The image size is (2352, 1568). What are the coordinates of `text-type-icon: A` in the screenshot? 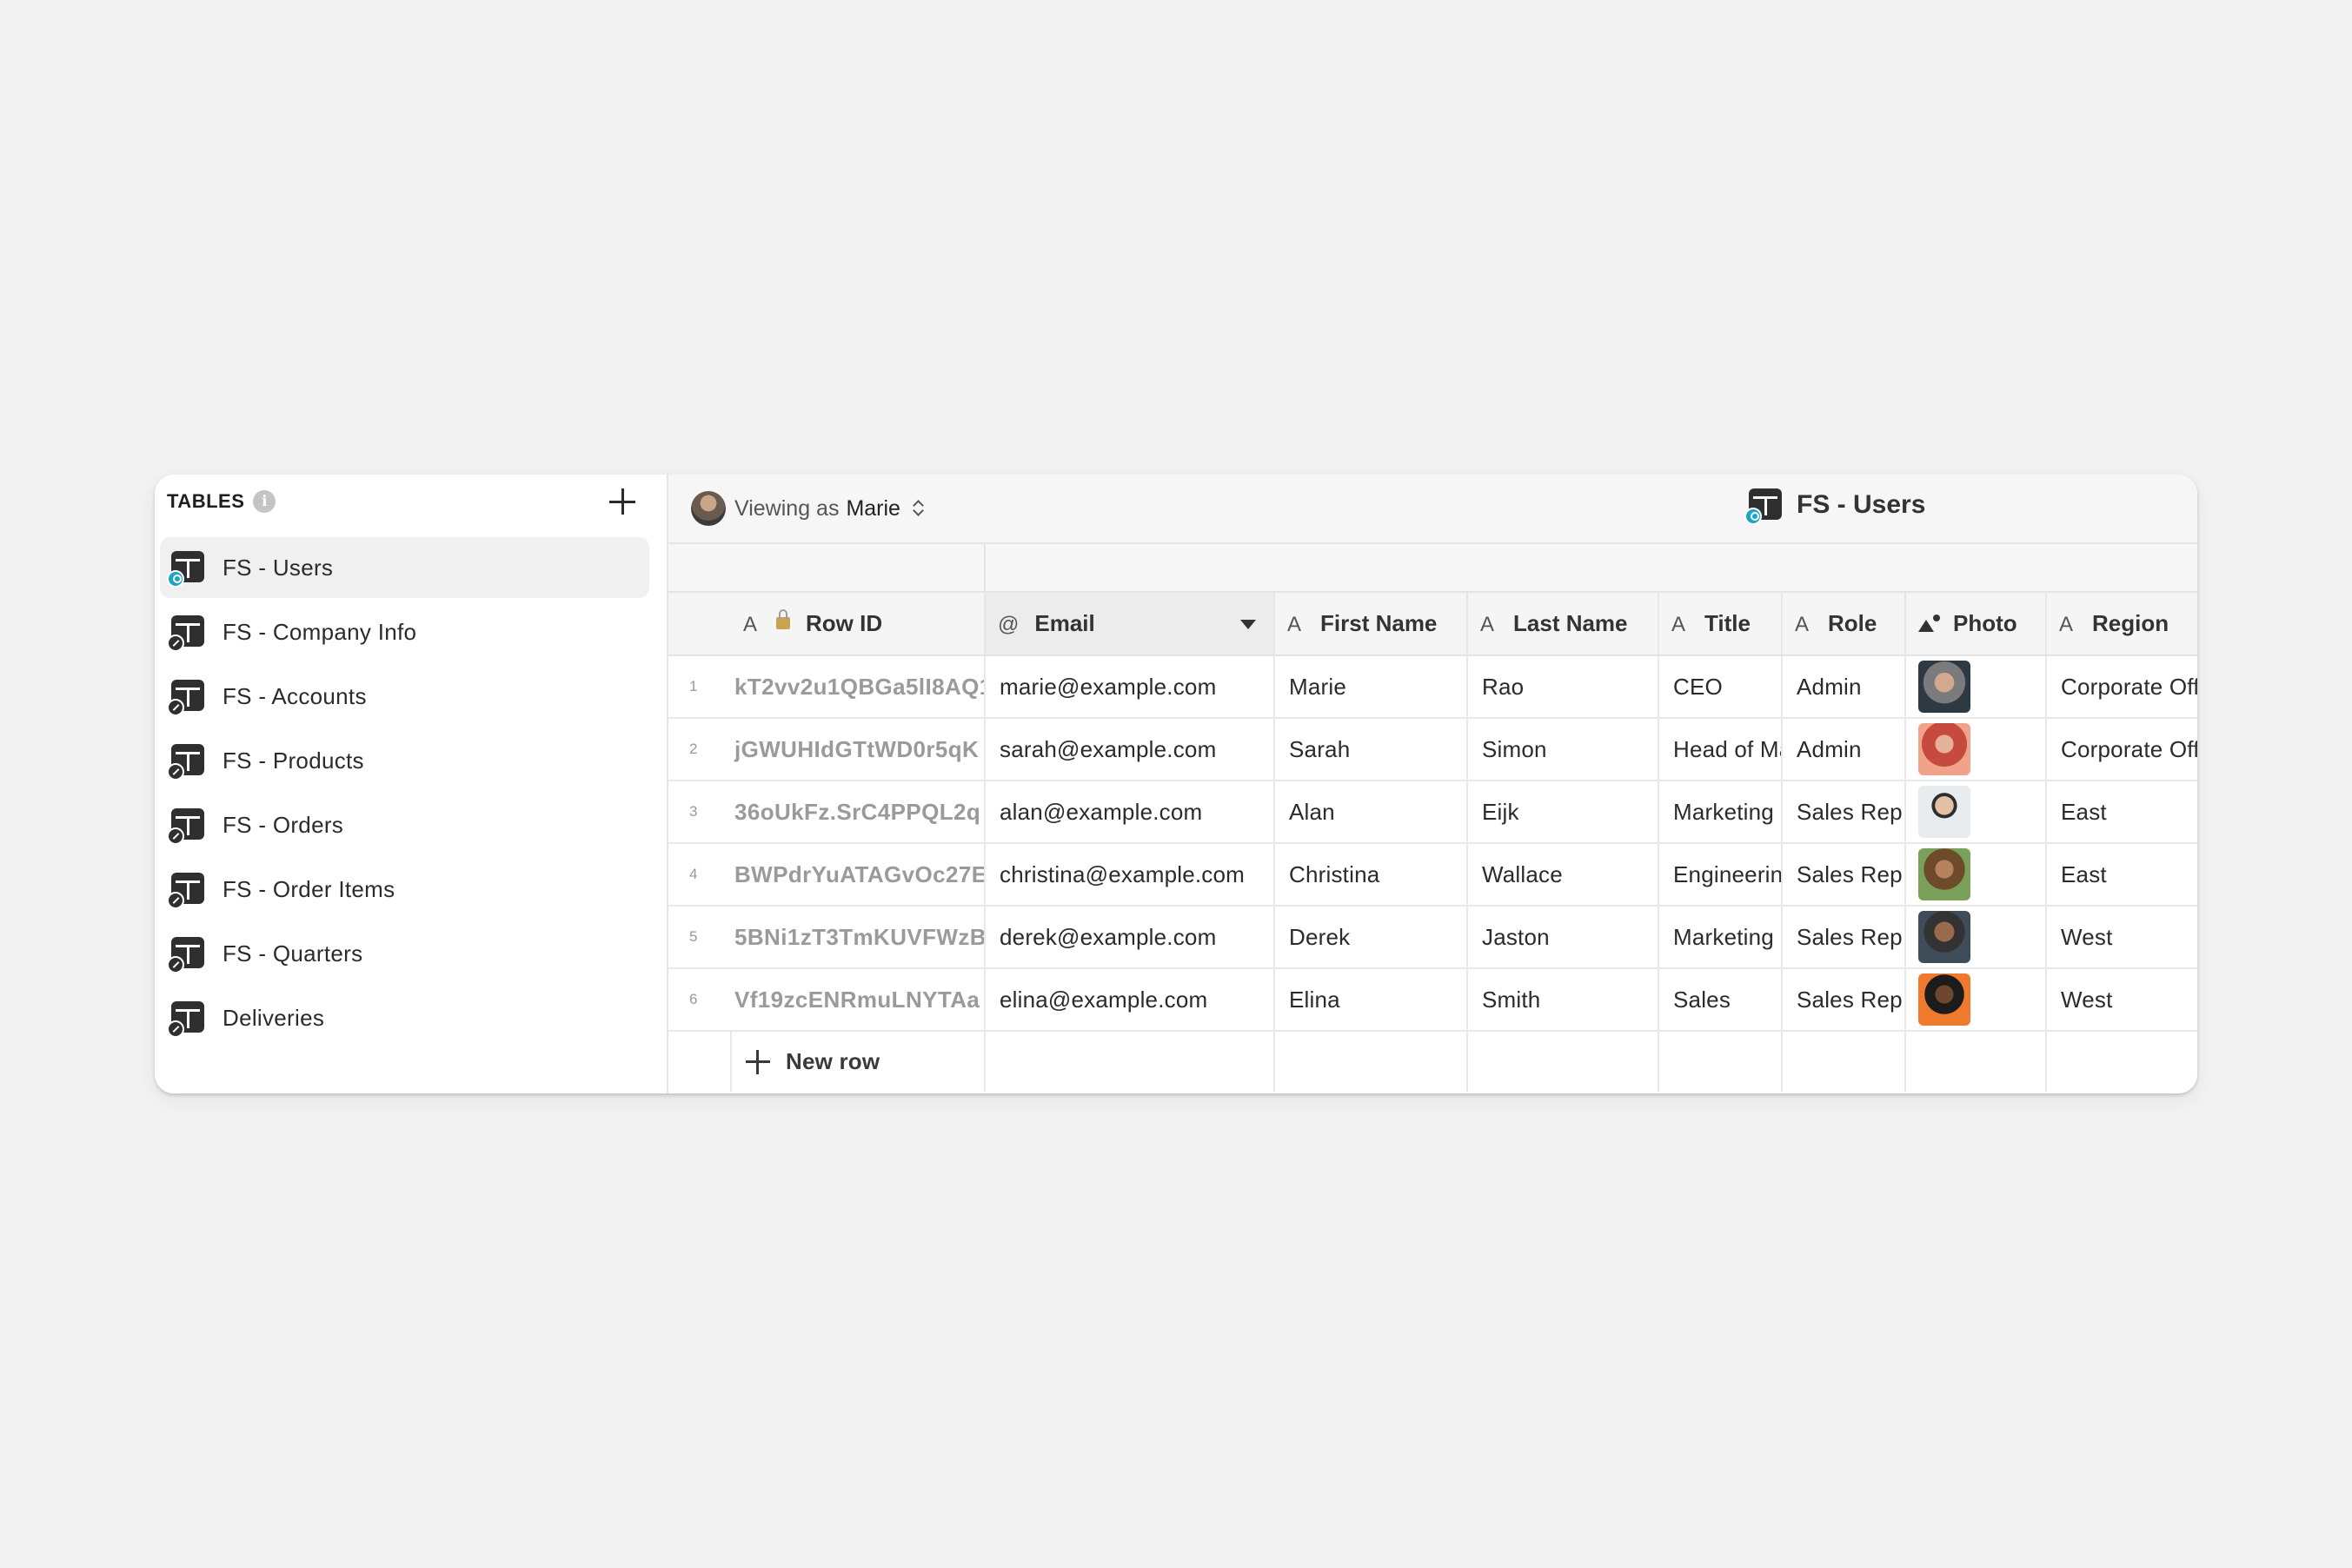 It's located at (2066, 624).